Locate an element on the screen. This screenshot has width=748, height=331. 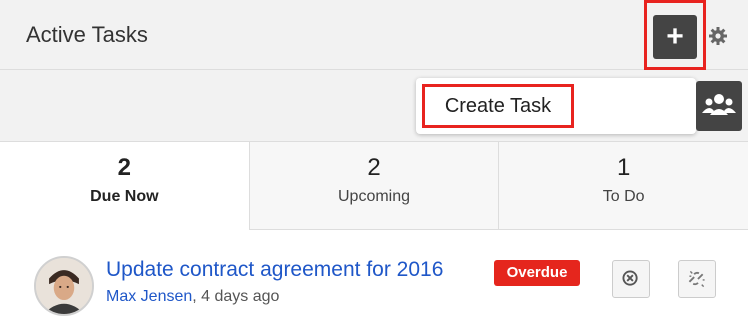
overdue-badge: Overdue is located at coordinates (537, 273).